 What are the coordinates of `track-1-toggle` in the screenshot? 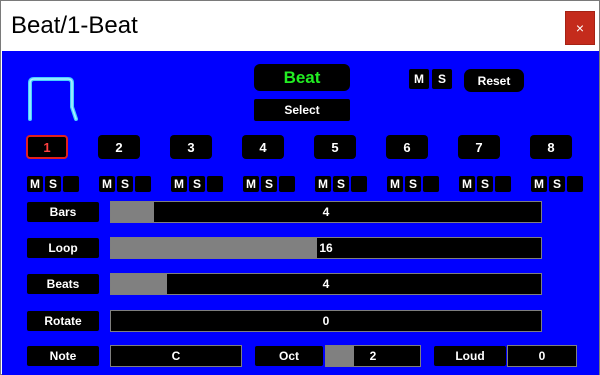 It's located at (71, 184).